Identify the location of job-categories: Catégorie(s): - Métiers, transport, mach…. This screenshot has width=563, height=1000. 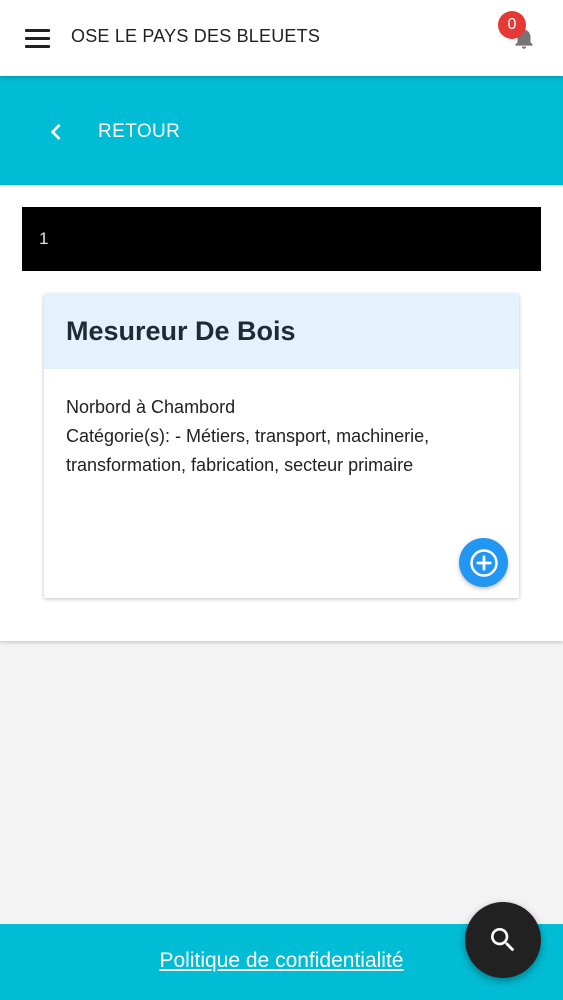
(248, 450).